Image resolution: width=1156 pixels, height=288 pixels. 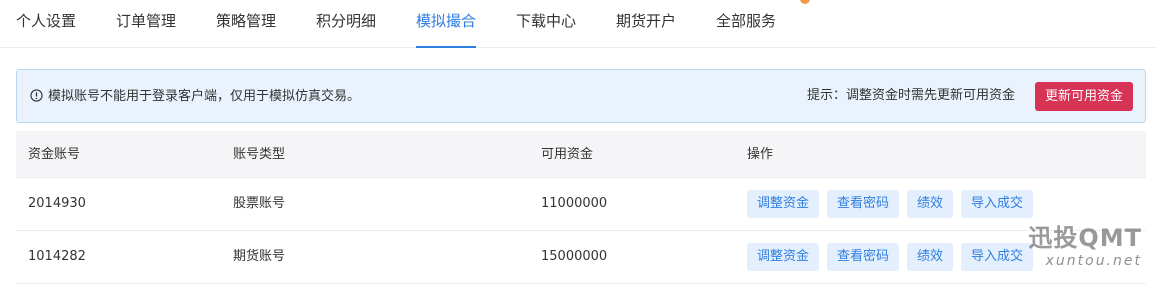 What do you see at coordinates (746, 29) in the screenshot?
I see `tab-all-services: 全部服务` at bounding box center [746, 29].